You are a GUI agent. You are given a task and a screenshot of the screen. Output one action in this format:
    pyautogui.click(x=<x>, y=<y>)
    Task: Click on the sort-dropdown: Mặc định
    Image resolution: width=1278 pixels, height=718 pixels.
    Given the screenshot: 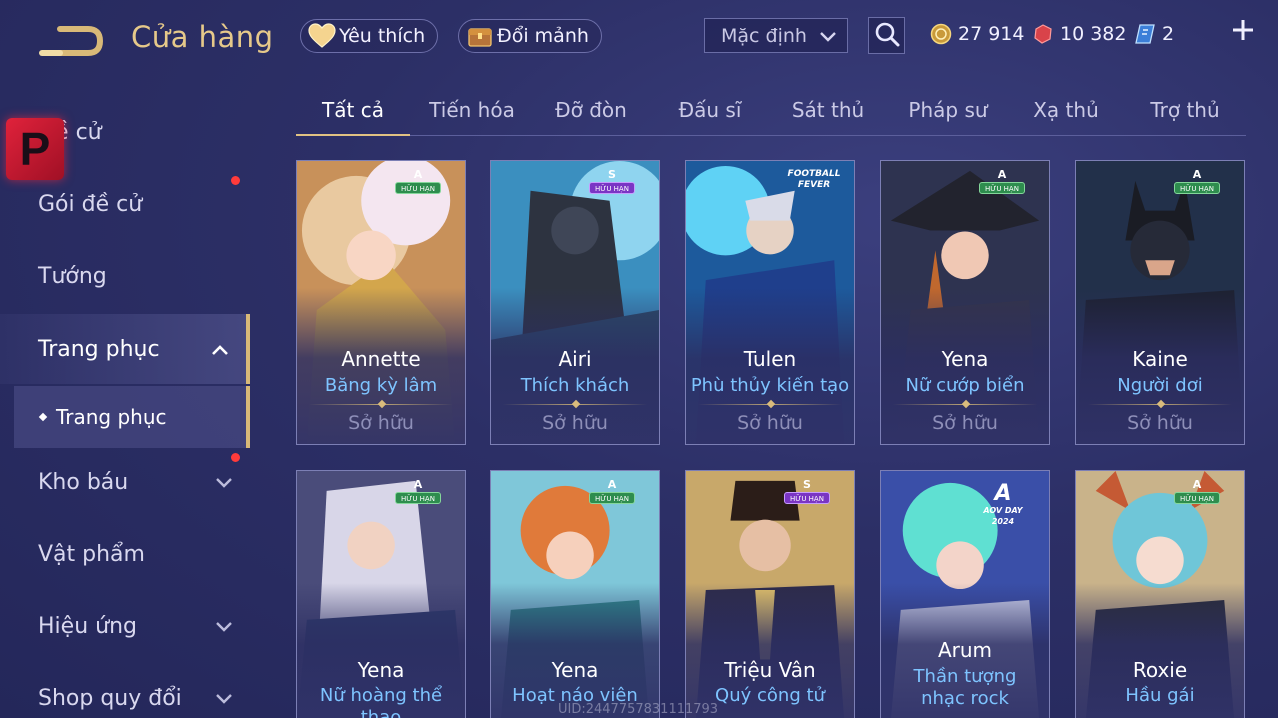 What is the action you would take?
    pyautogui.click(x=776, y=35)
    